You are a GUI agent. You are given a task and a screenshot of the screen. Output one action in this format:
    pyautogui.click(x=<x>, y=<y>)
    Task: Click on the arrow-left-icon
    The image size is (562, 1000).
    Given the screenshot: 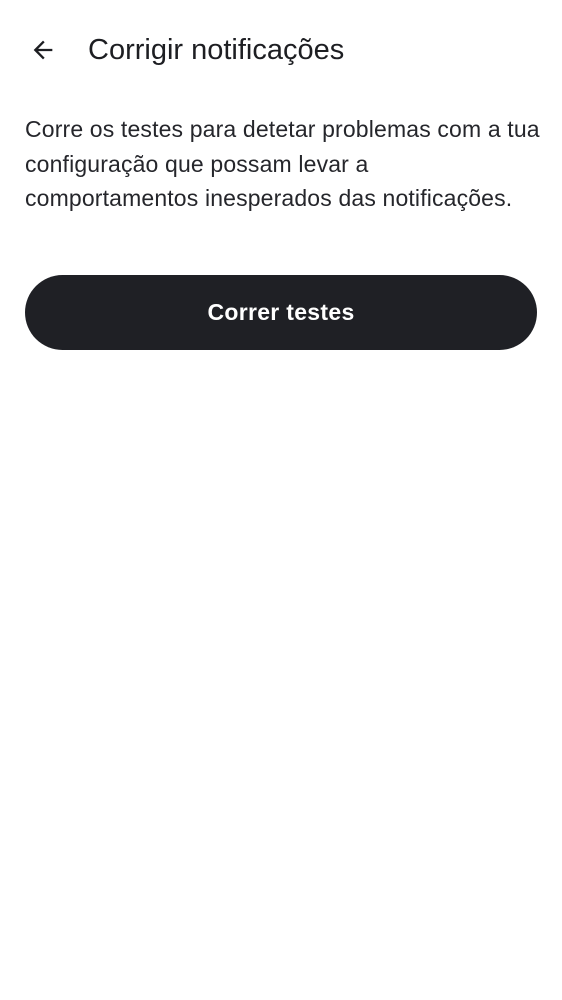 What is the action you would take?
    pyautogui.click(x=43, y=50)
    